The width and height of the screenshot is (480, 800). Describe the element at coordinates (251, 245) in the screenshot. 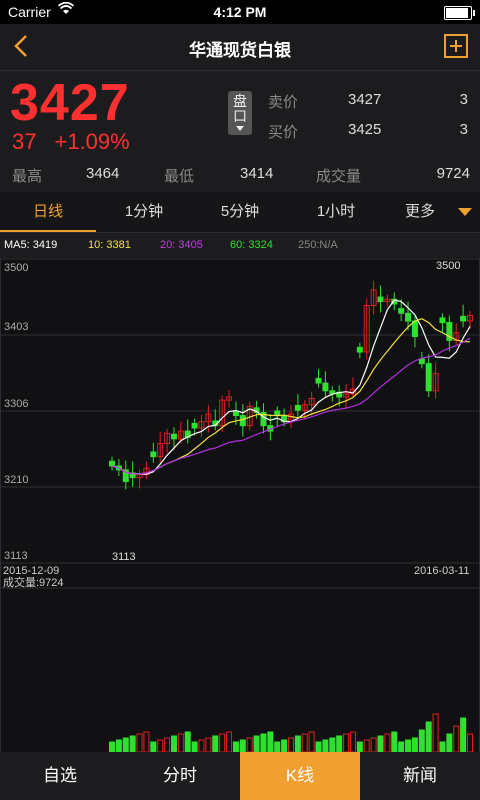

I see `ma60-label: 60: 3324` at that location.